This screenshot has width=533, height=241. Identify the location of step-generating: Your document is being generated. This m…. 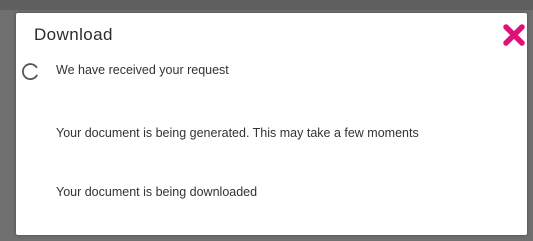
(237, 133).